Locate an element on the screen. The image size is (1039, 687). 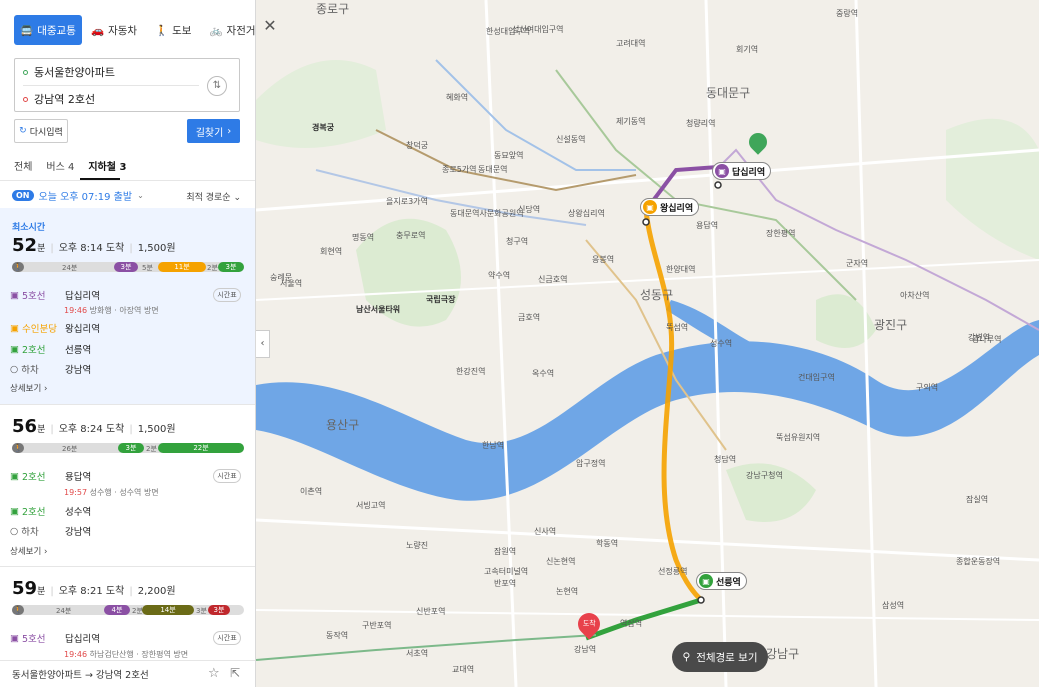
tab-all: 전체 is located at coordinates (23, 165).